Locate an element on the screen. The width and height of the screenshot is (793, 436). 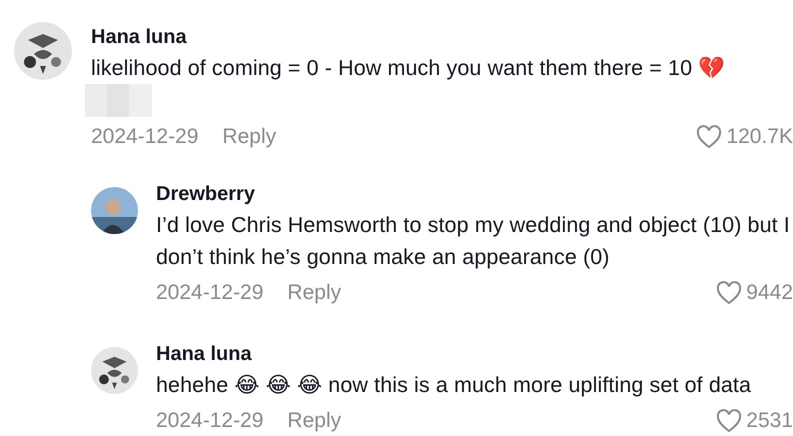
like-count: 9442 is located at coordinates (769, 293).